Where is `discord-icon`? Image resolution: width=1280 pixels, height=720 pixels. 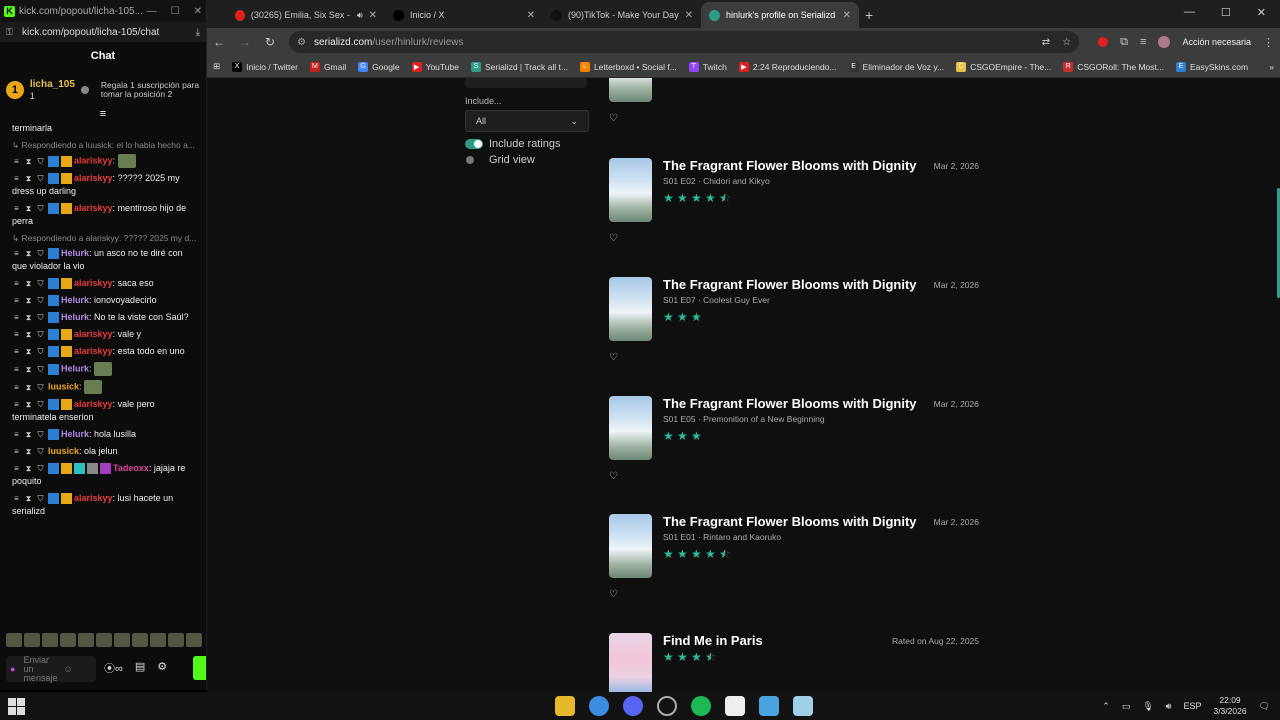 discord-icon is located at coordinates (633, 706).